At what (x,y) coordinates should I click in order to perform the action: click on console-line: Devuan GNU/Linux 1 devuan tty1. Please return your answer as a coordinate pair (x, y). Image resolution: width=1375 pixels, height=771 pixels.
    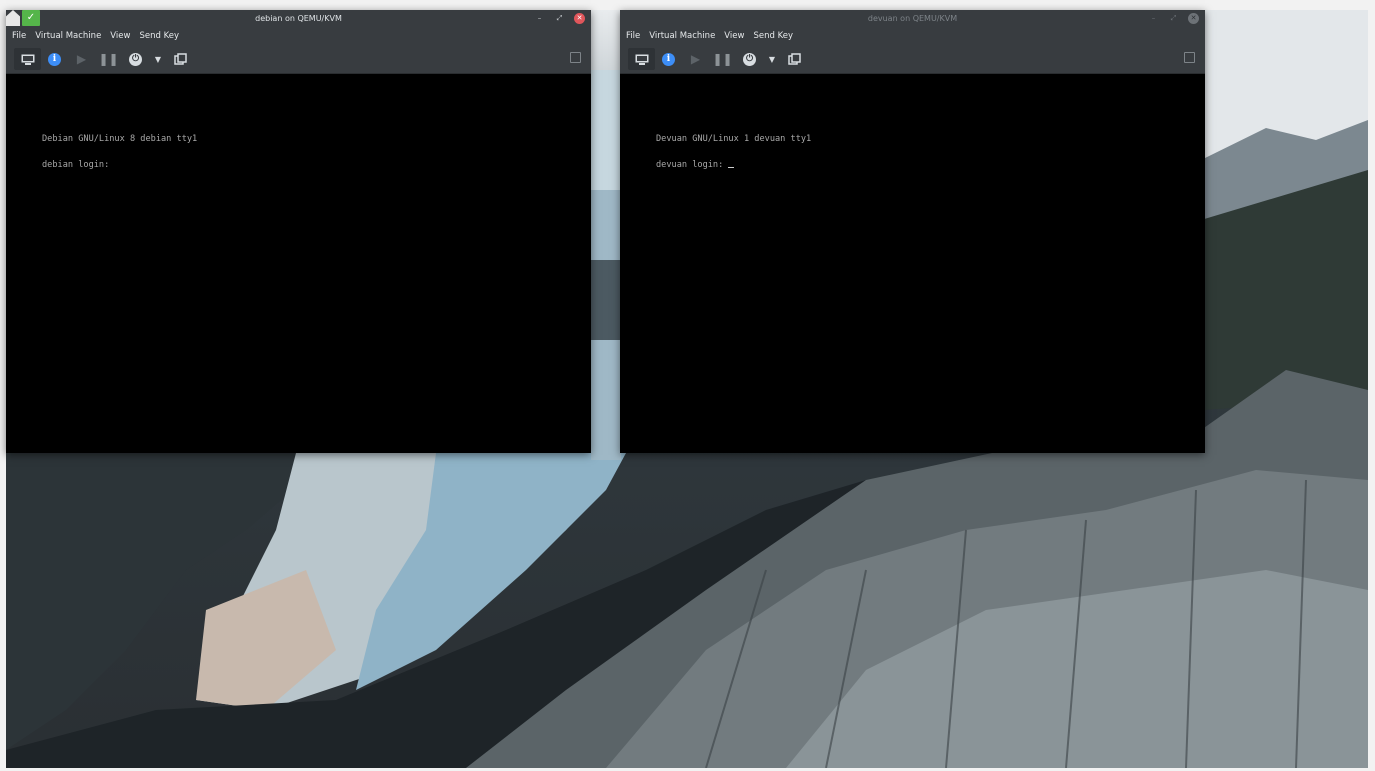
    Looking at the image, I should click on (734, 139).